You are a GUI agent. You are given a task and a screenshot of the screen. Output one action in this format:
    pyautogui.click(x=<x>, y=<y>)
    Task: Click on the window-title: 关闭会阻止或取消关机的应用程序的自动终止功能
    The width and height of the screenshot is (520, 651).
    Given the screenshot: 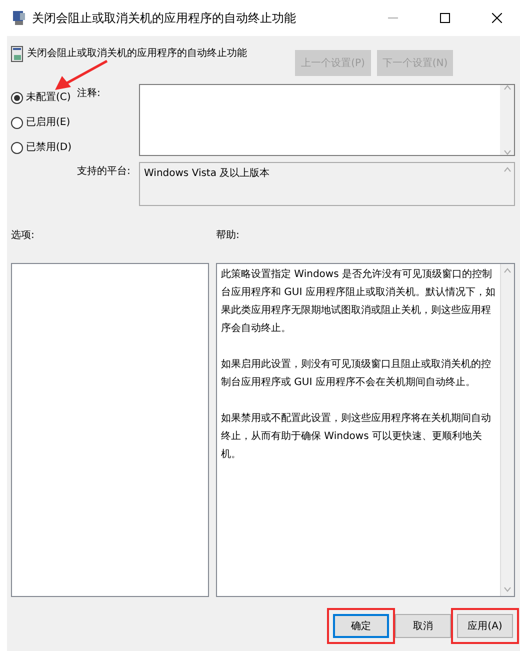 What is the action you would take?
    pyautogui.click(x=164, y=18)
    